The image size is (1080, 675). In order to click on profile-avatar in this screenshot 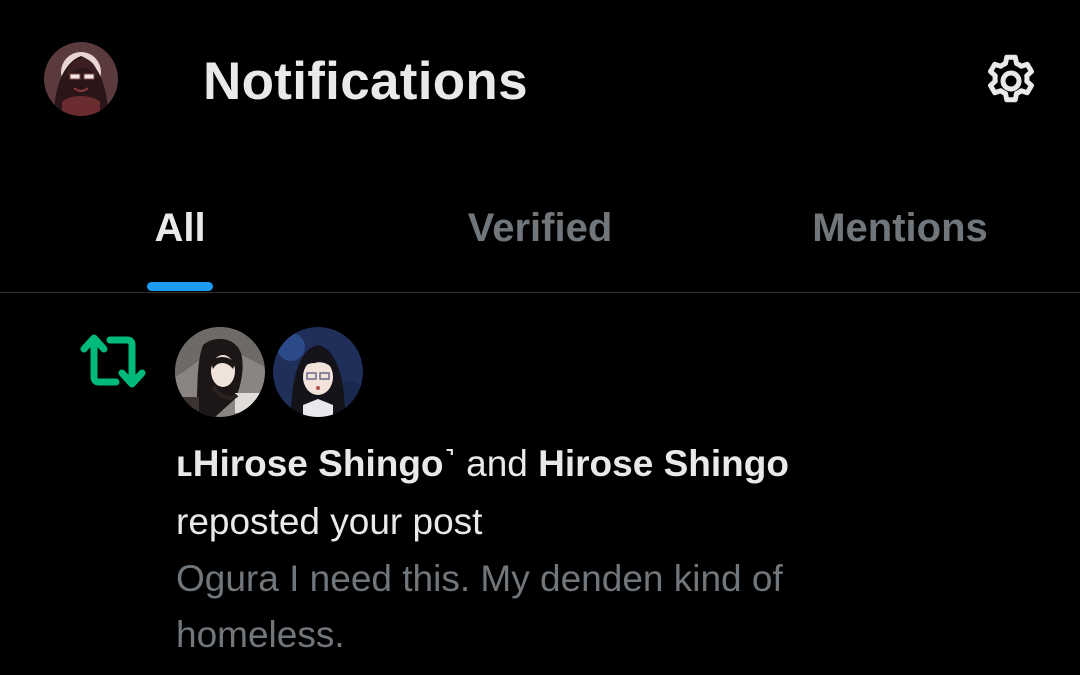, I will do `click(81, 79)`.